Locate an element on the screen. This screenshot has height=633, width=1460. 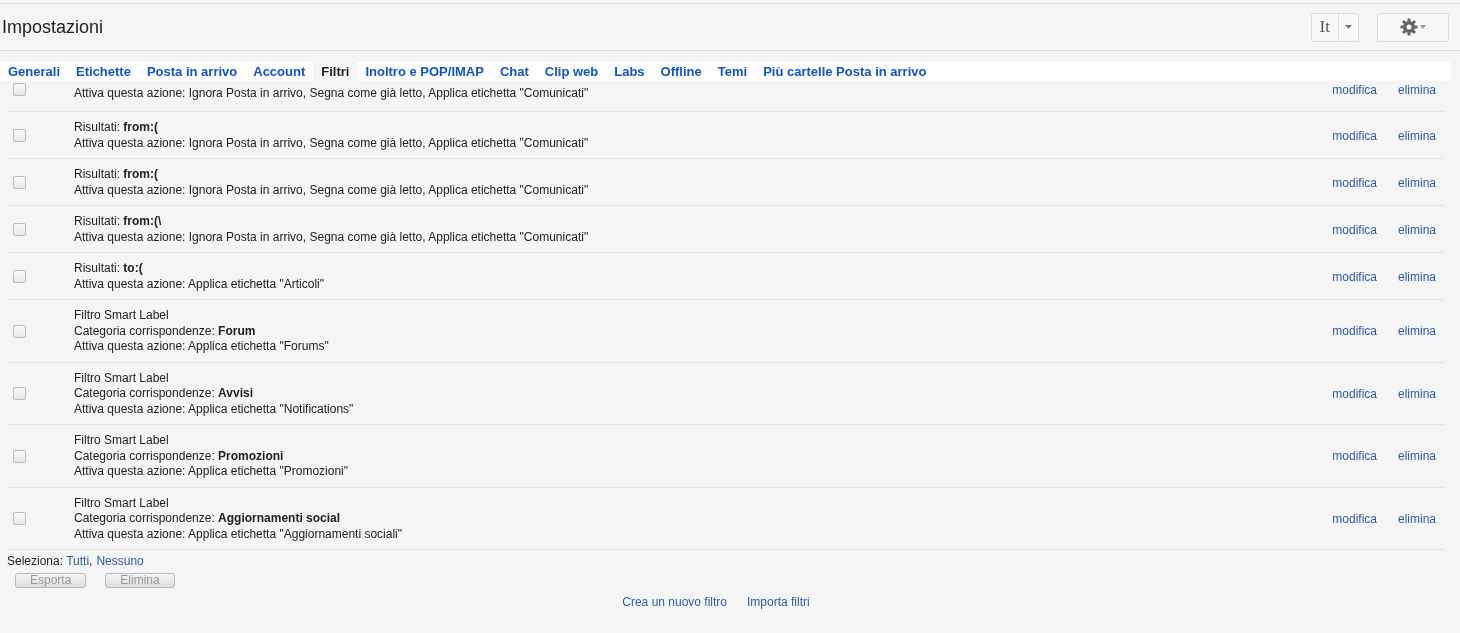
footer-link: Importa filtri is located at coordinates (778, 602).